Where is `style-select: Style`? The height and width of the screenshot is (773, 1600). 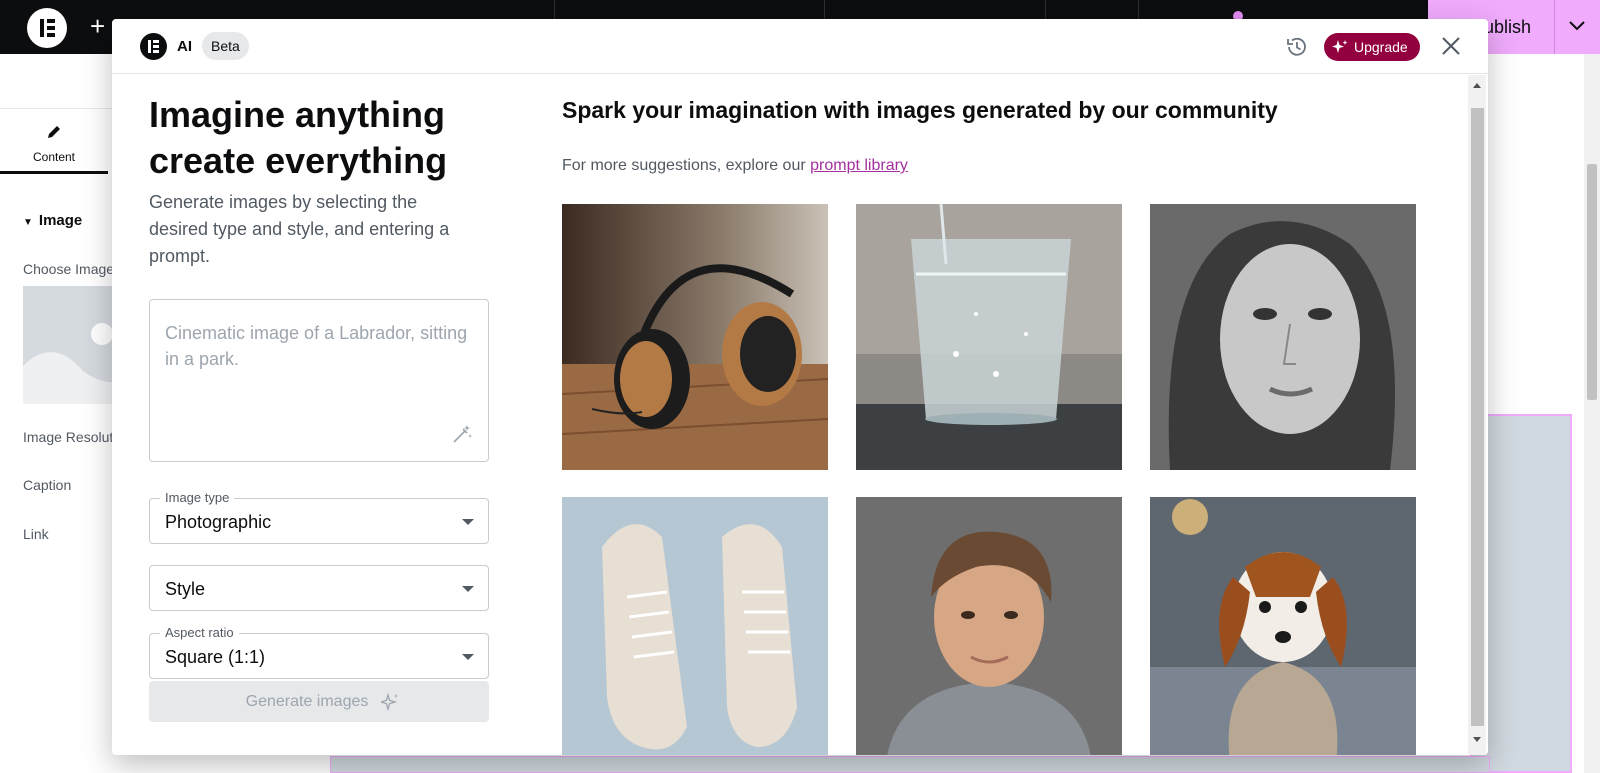 style-select: Style is located at coordinates (319, 588).